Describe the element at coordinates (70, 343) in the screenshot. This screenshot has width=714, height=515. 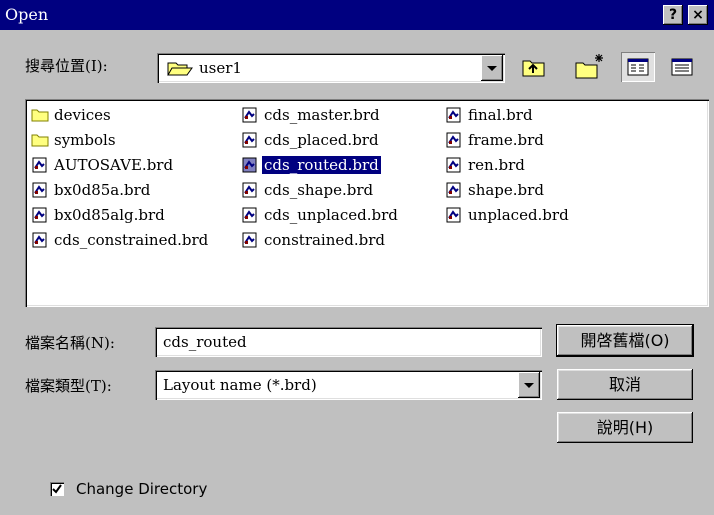
I see `filename-label: 檔案名稱(N):` at that location.